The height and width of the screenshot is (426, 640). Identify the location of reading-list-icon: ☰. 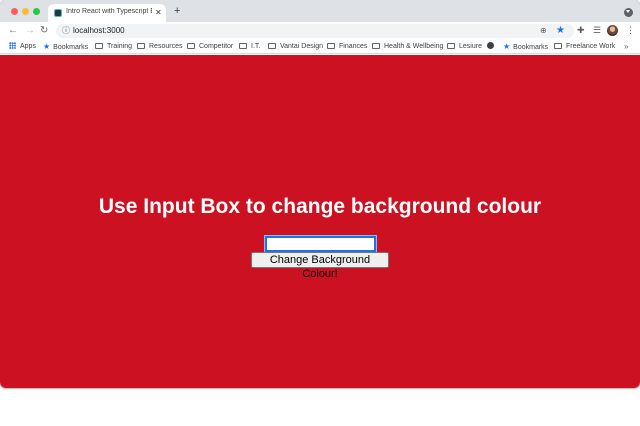
(597, 30).